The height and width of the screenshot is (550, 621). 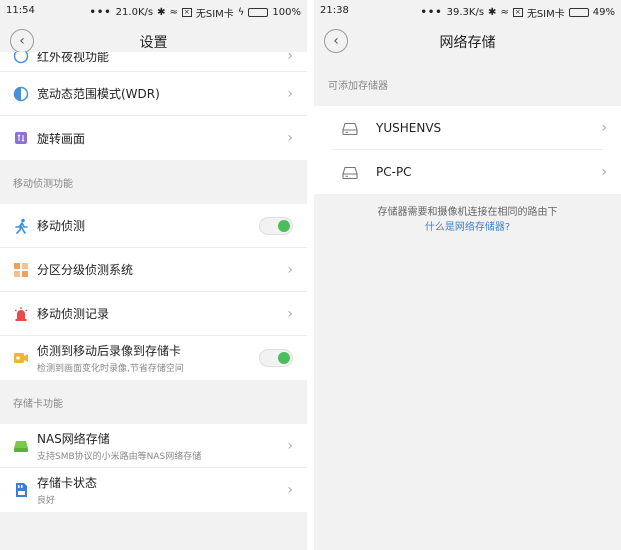 I want to click on title-bar: ‹ 网络存储, so click(x=467, y=42).